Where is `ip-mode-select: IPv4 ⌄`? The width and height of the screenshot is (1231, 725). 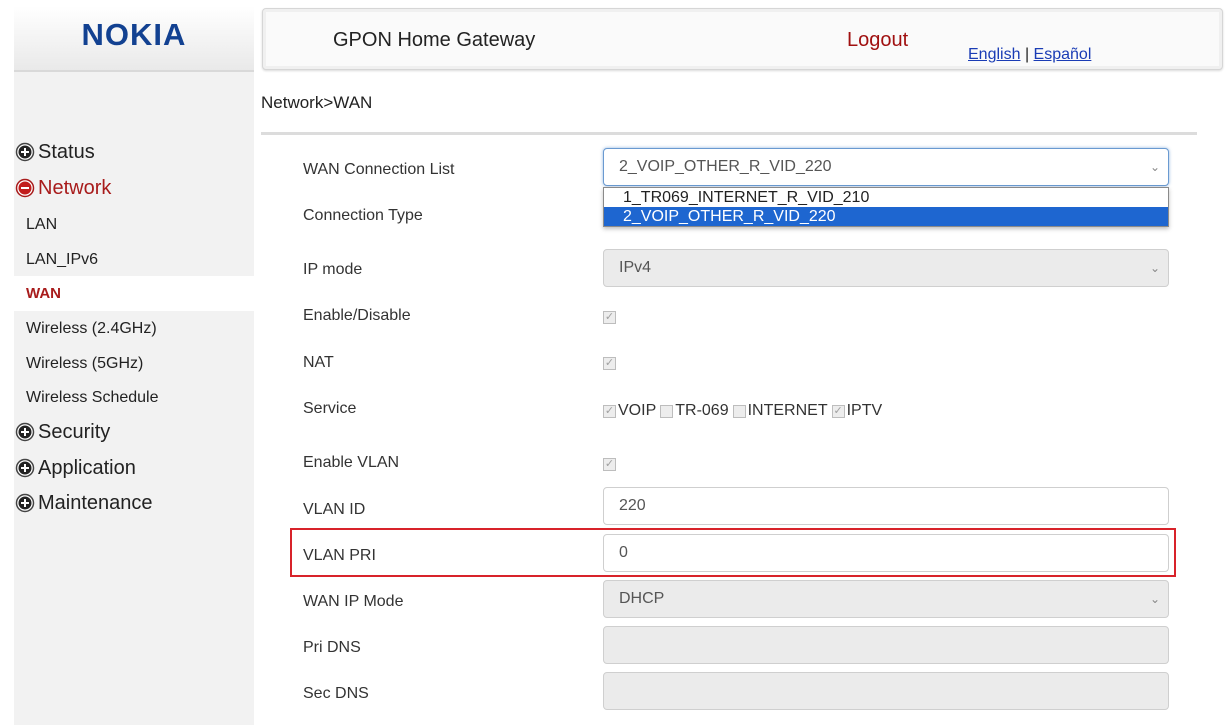
ip-mode-select: IPv4 ⌄ is located at coordinates (886, 268).